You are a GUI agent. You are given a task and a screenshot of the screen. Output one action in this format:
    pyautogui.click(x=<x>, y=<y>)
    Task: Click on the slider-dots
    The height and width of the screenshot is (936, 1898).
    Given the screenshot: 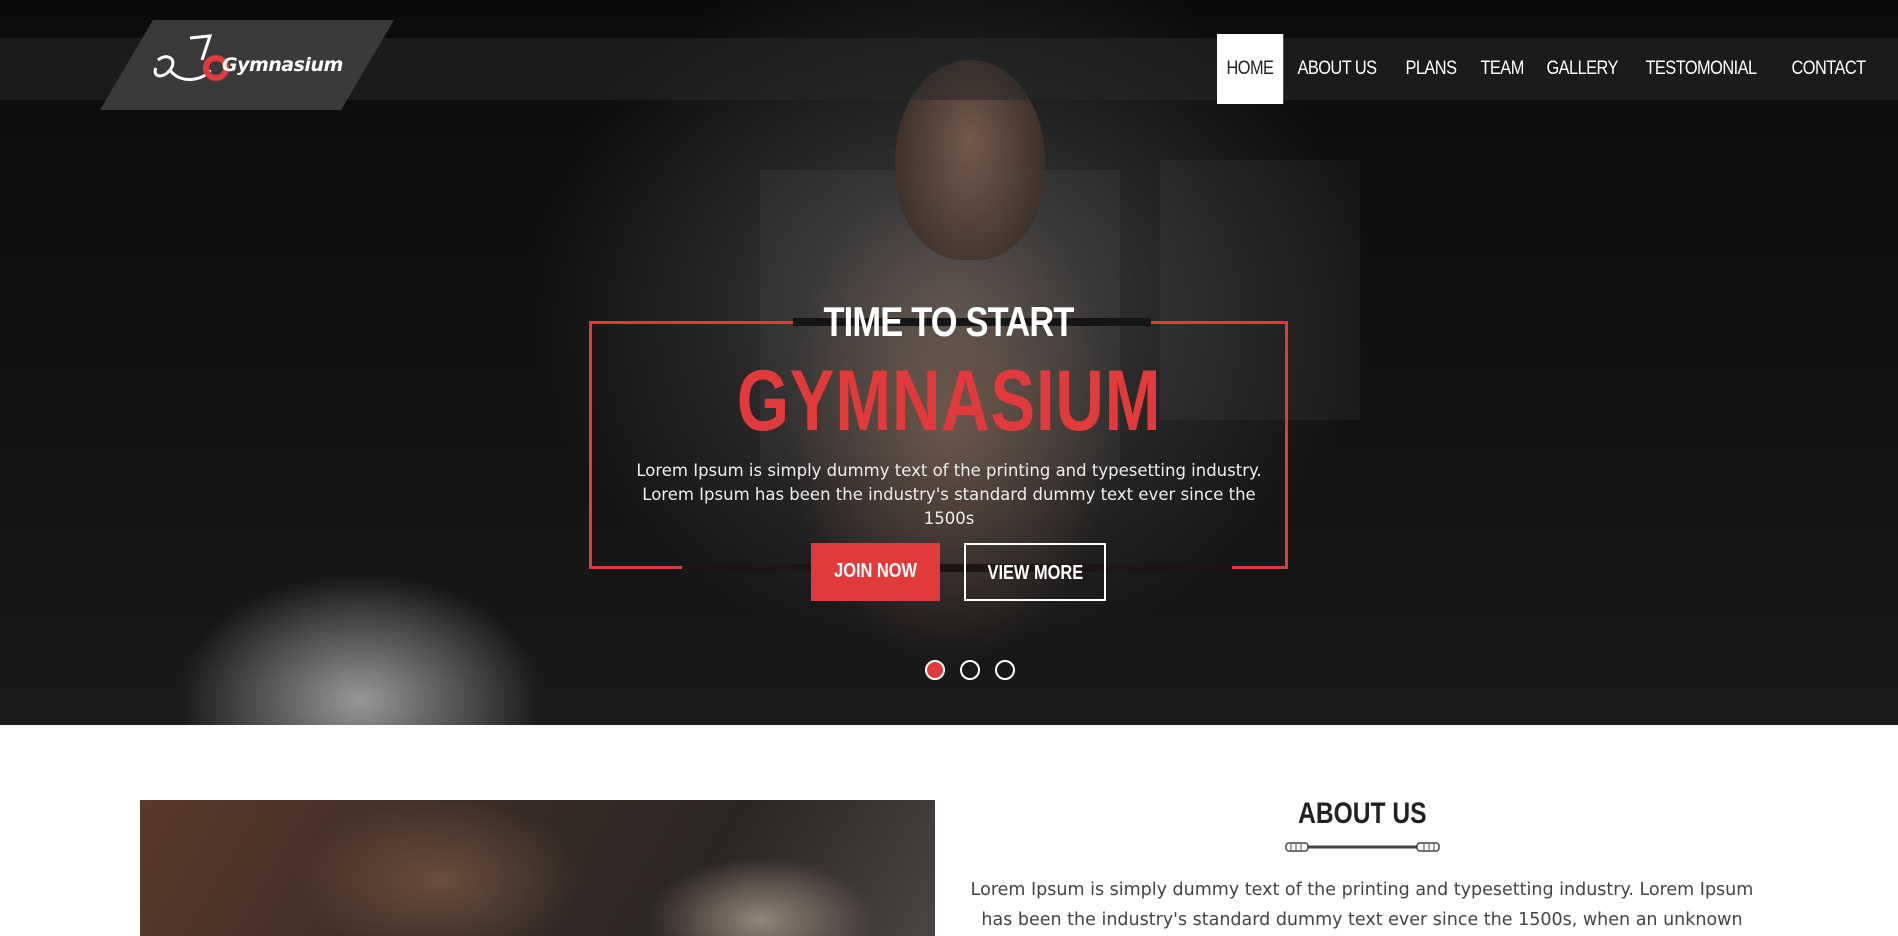 What is the action you would take?
    pyautogui.click(x=970, y=670)
    